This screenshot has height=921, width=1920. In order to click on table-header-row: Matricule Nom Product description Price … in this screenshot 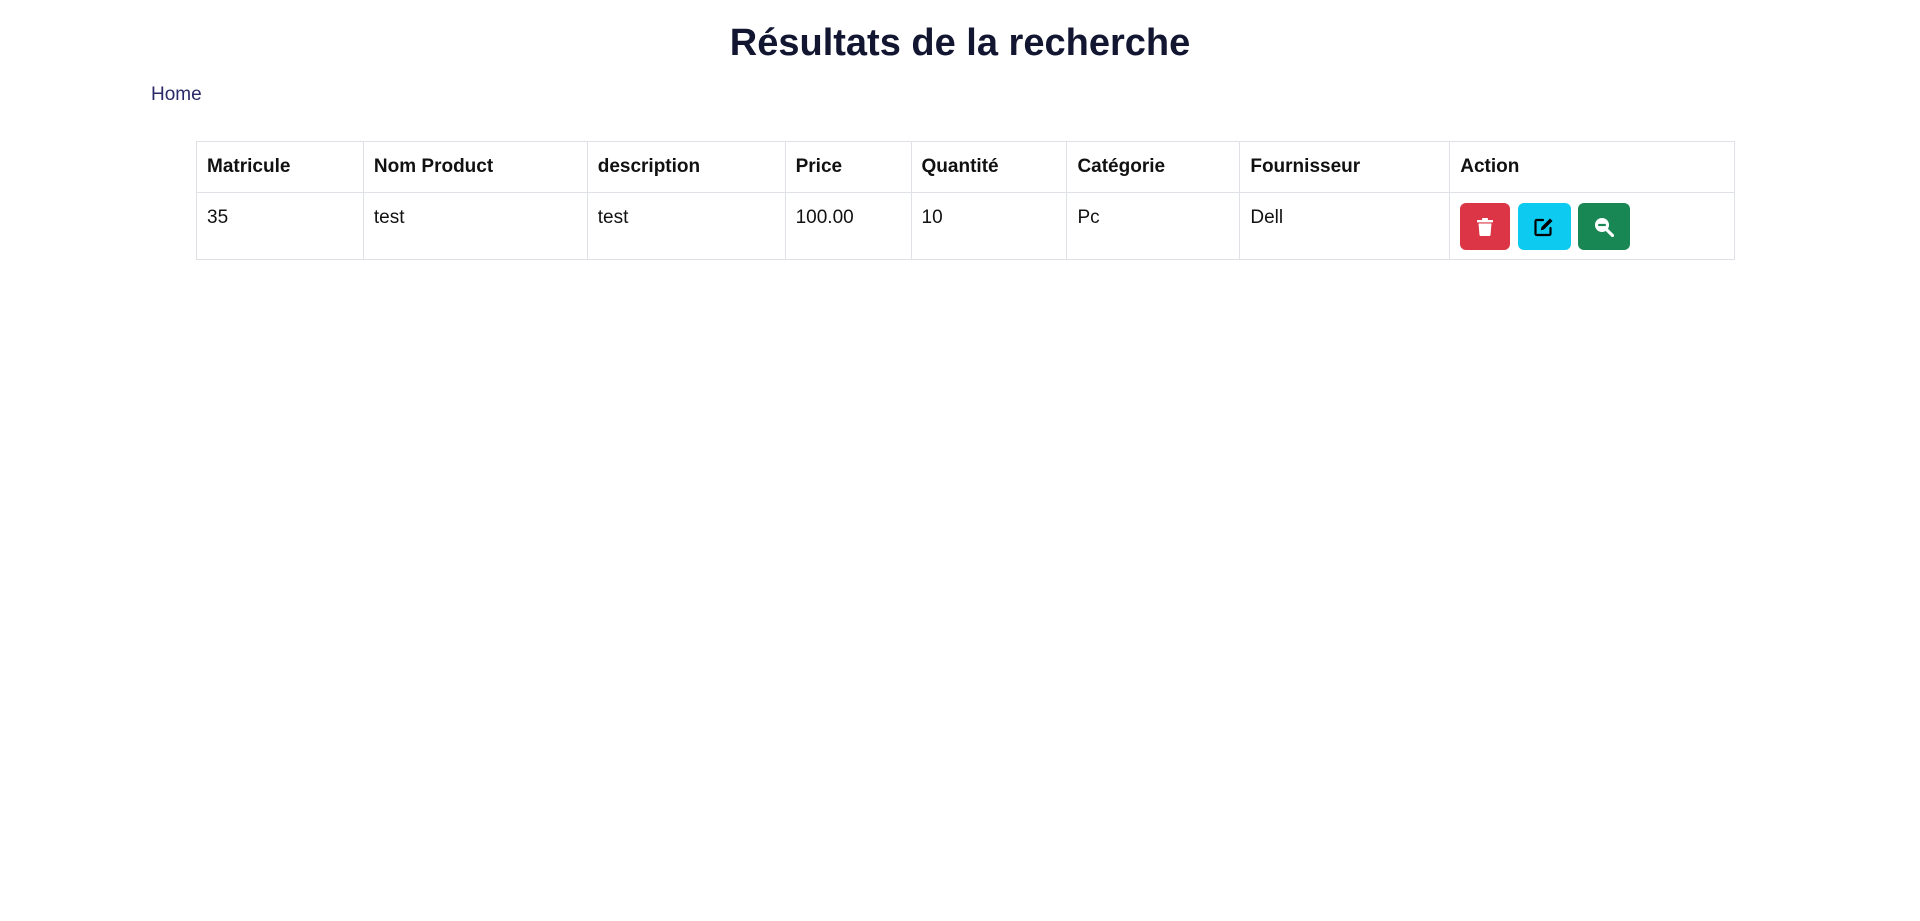, I will do `click(965, 167)`.